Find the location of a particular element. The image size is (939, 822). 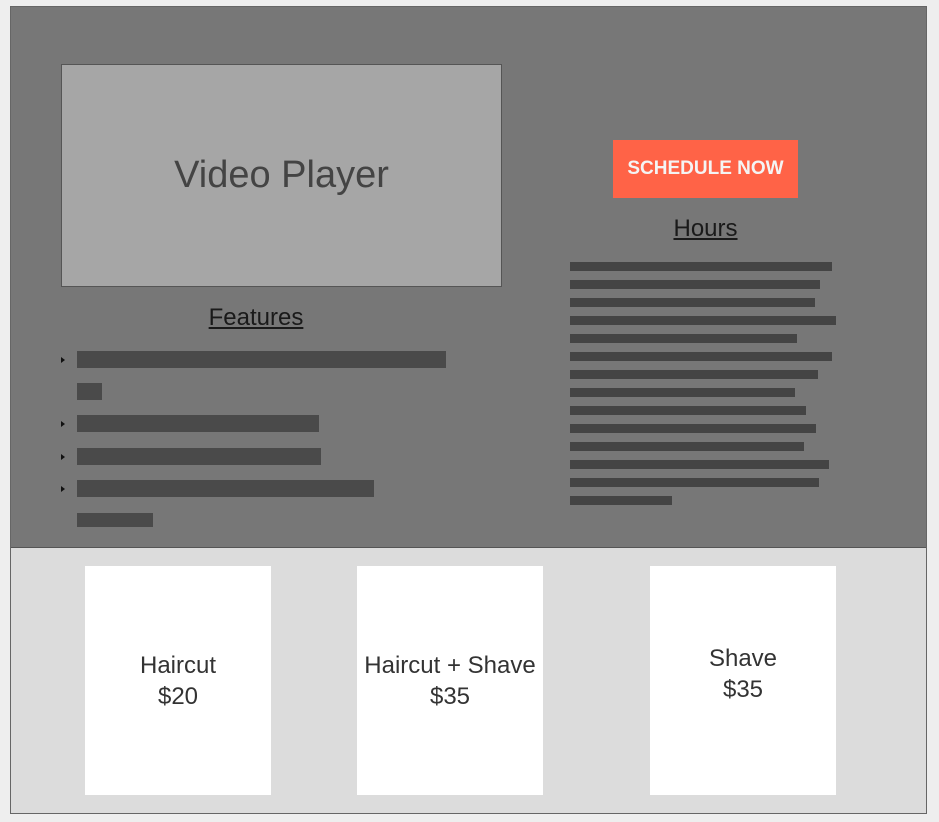

features-heading: Features is located at coordinates (256, 317).